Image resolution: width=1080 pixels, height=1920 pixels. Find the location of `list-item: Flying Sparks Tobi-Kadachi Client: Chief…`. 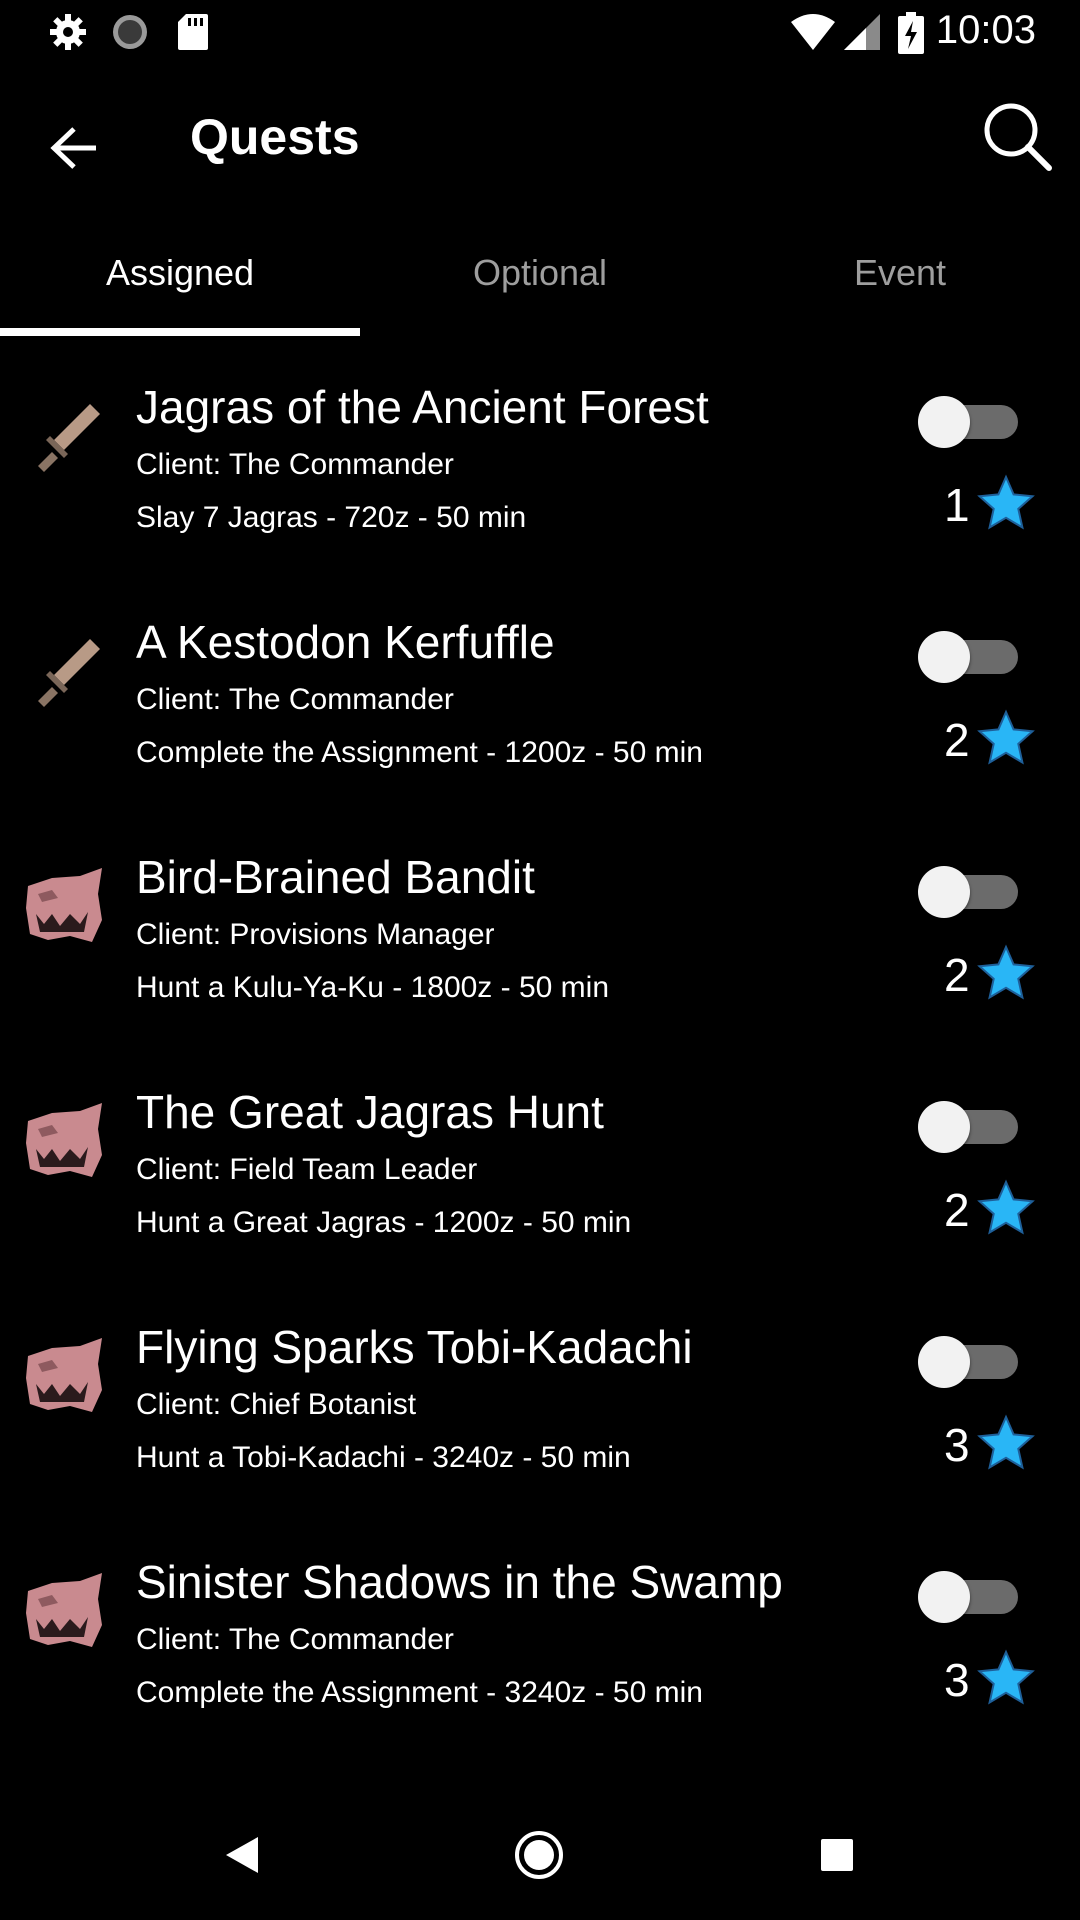

list-item: Flying Sparks Tobi-Kadachi Client: Chief… is located at coordinates (540, 1393).